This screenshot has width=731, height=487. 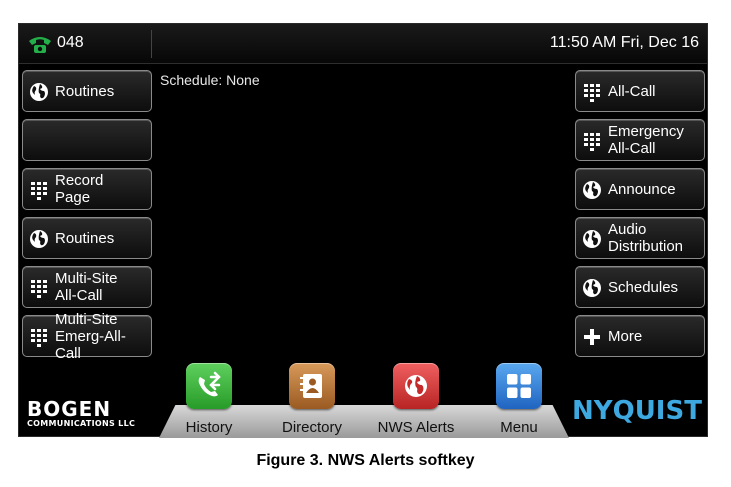 I want to click on figure-caption: Figure 3. NWS Alerts softkey, so click(x=365, y=460).